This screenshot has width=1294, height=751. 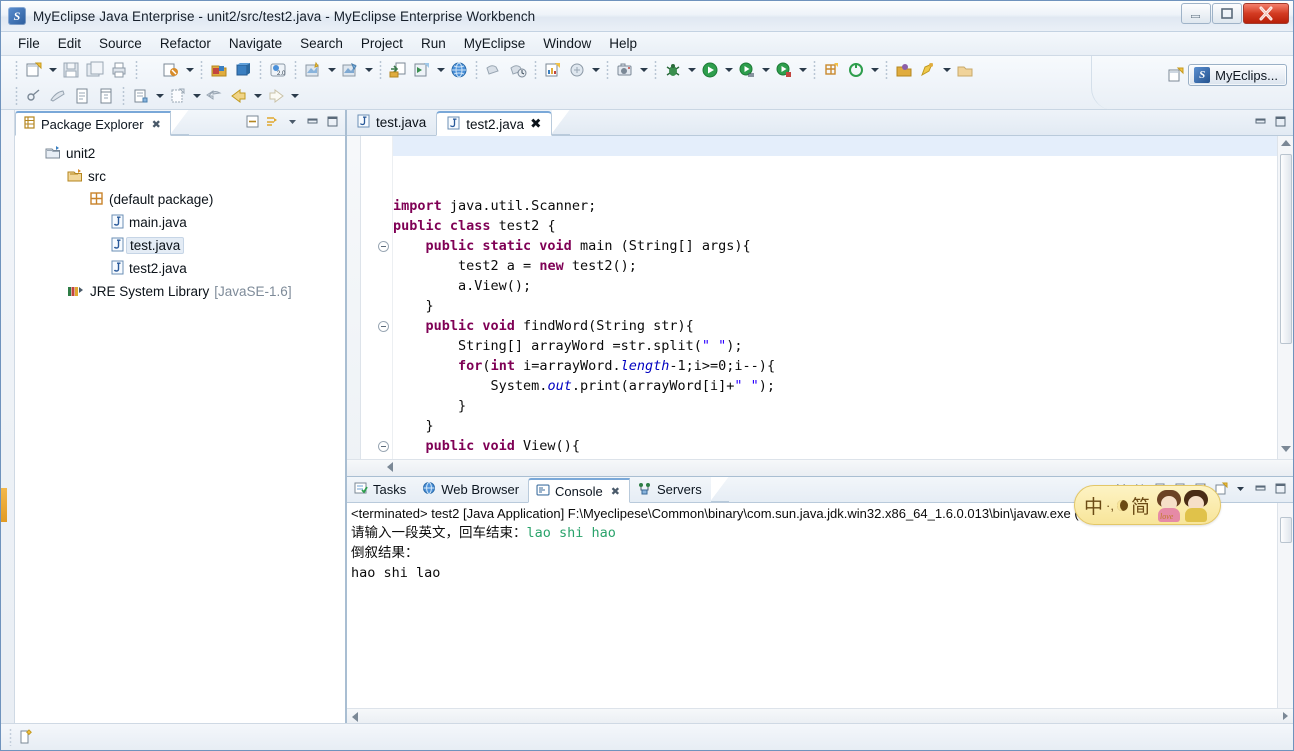 I want to click on toggle-breakpoint-icon, so click(x=34, y=96).